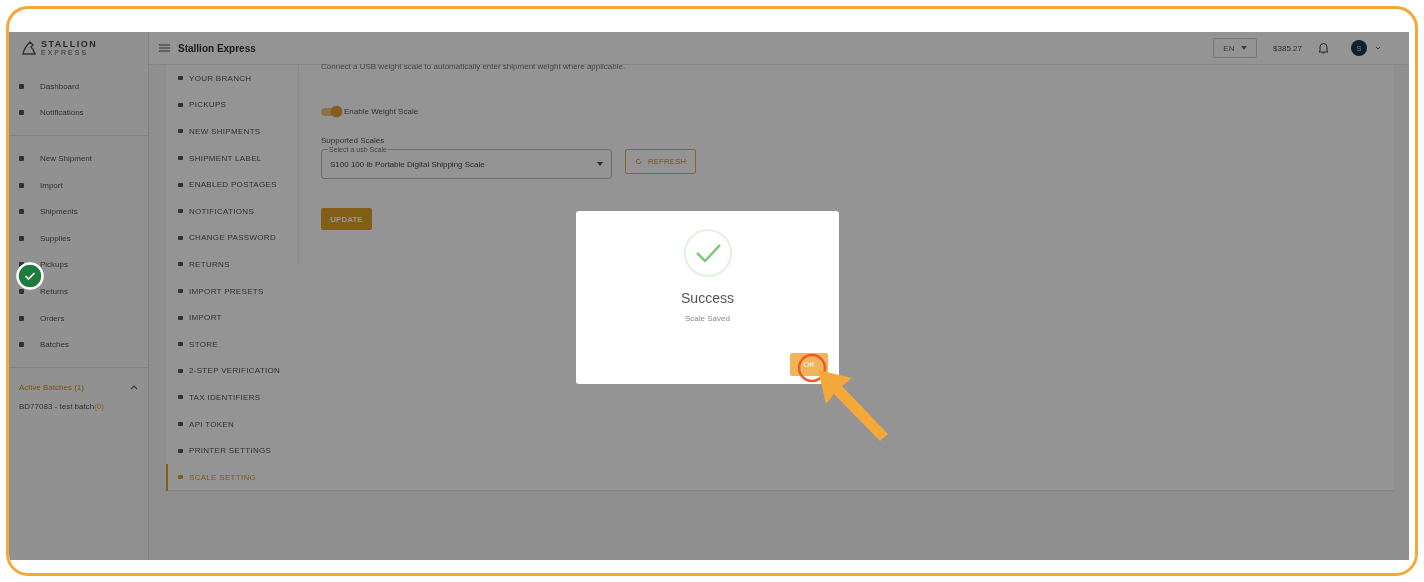 The width and height of the screenshot is (1424, 582). Describe the element at coordinates (232, 371) in the screenshot. I see `settings-menu-item: 2-STEP VERIFICATION` at that location.